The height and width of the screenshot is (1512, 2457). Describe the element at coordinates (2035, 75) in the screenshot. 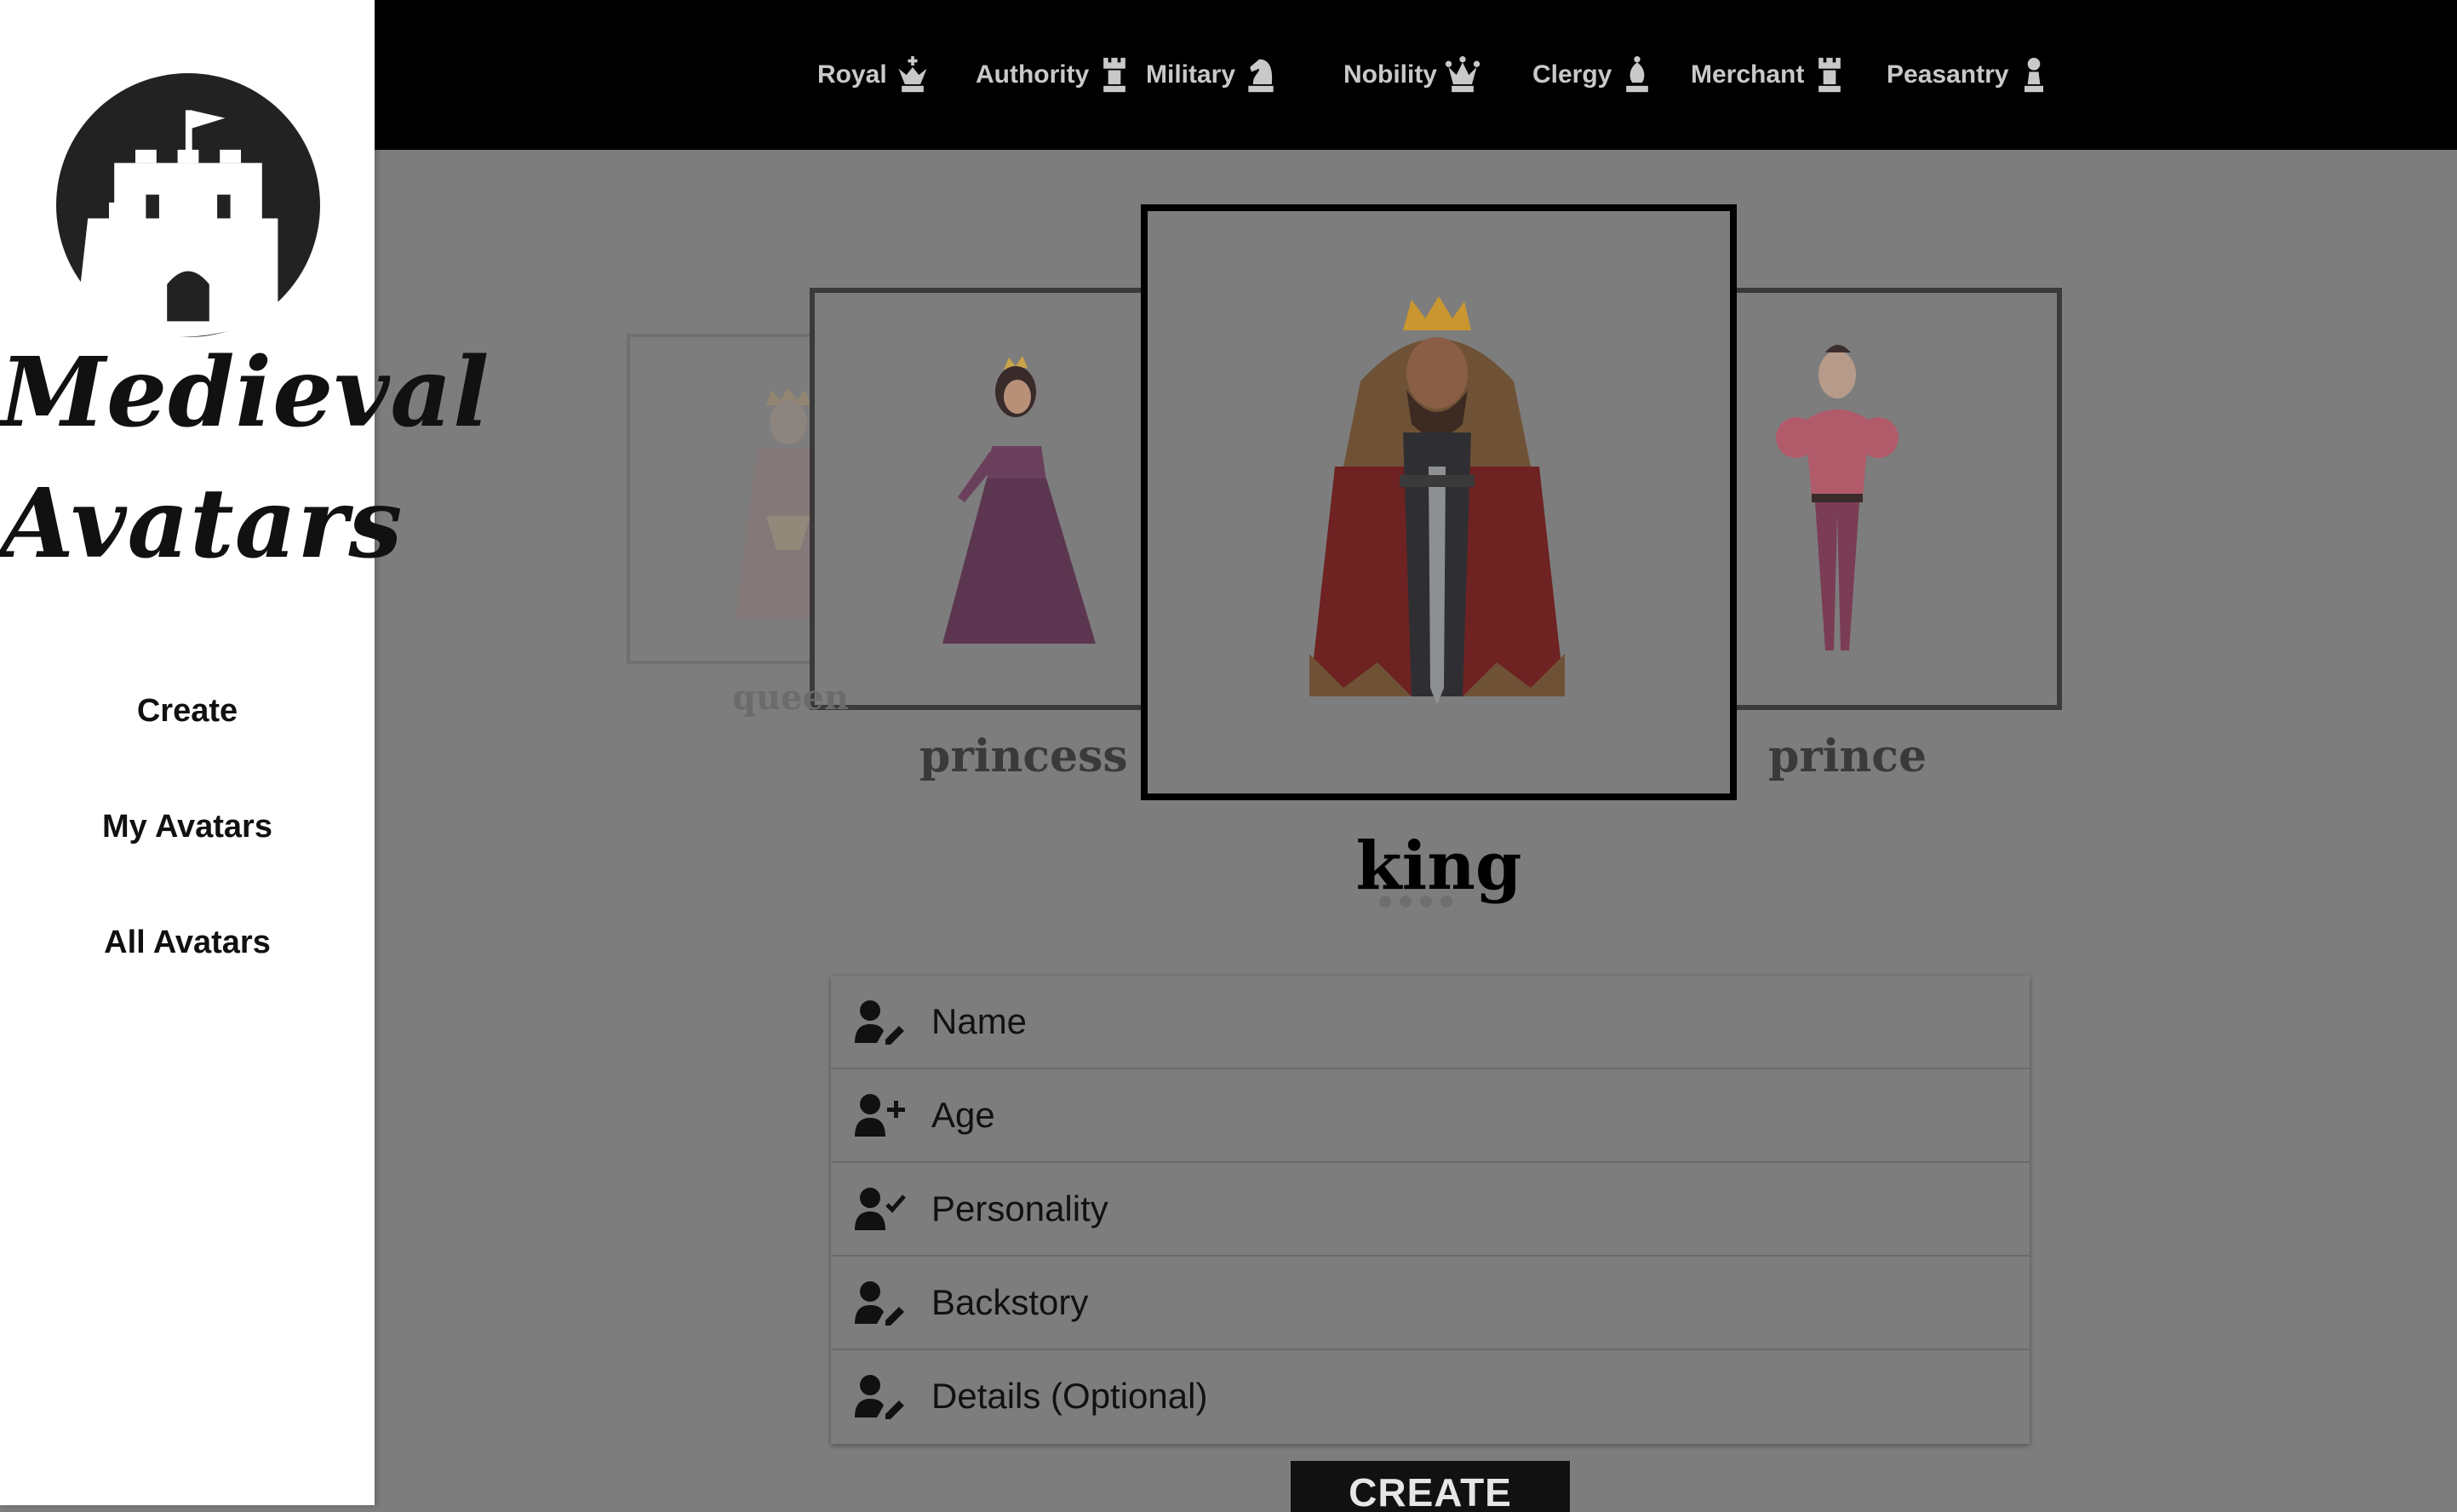

I see `chess-pawn-icon` at that location.